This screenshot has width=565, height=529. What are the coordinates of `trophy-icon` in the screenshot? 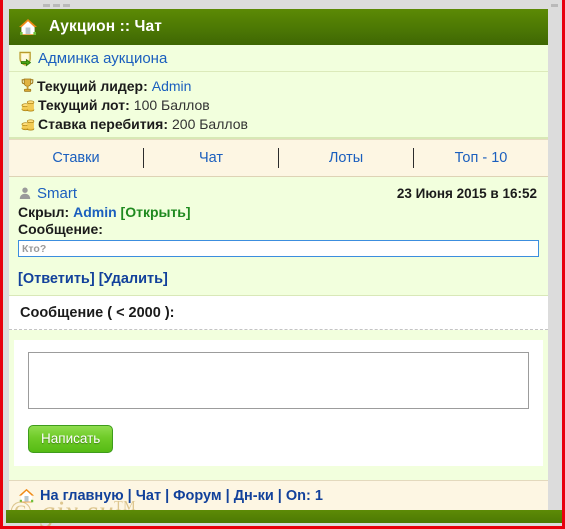 It's located at (27, 85).